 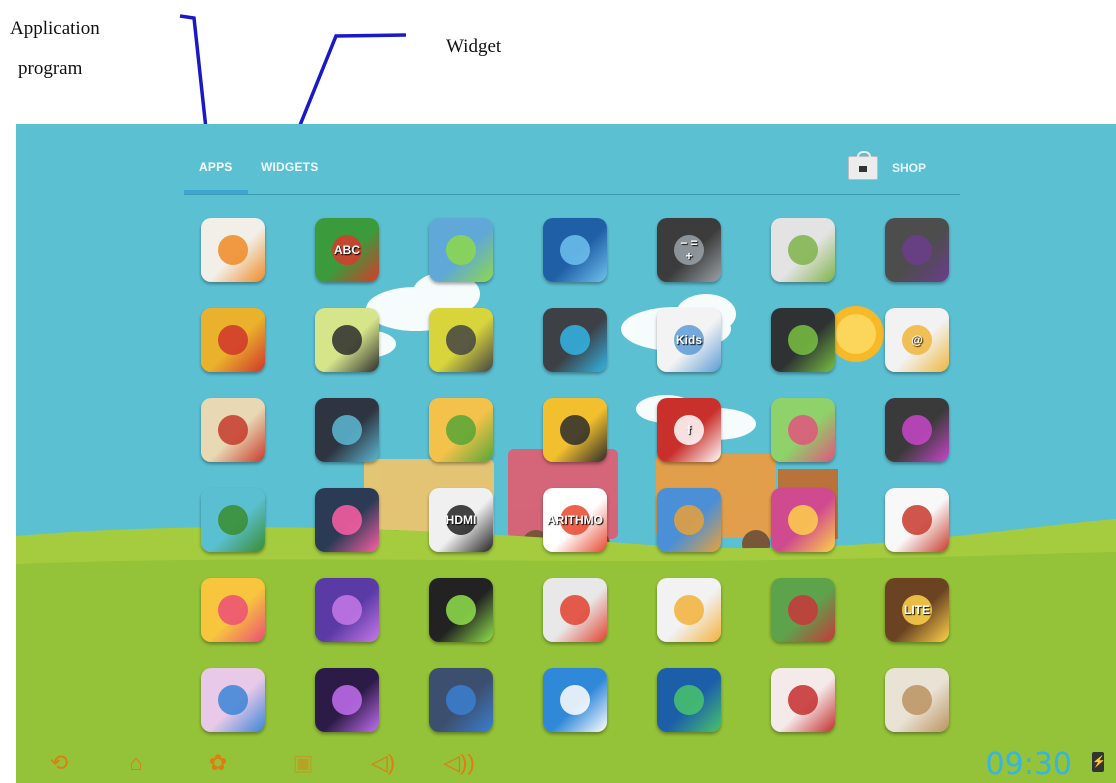 What do you see at coordinates (218, 763) in the screenshot?
I see `recent-apps-button: ✿` at bounding box center [218, 763].